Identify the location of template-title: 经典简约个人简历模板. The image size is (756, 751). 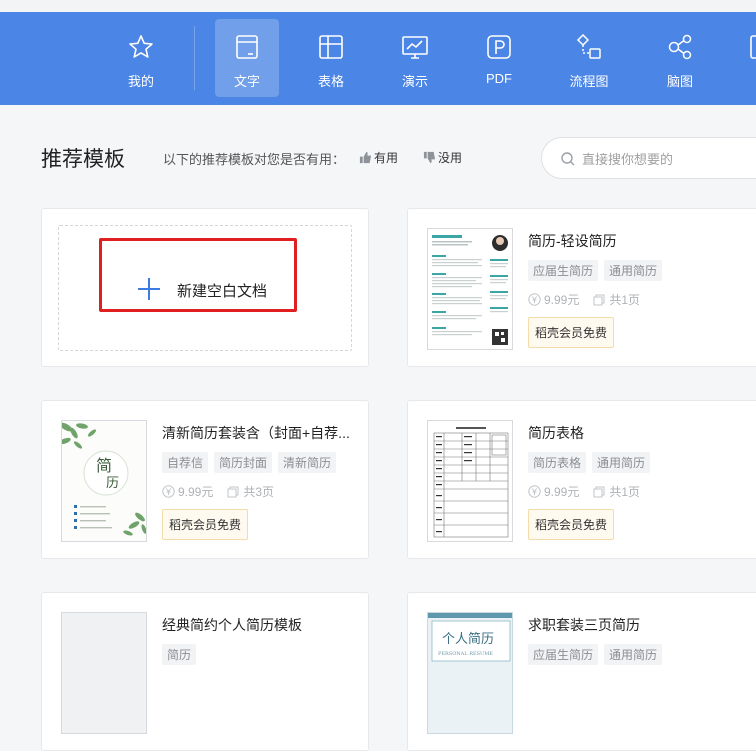
(259, 625).